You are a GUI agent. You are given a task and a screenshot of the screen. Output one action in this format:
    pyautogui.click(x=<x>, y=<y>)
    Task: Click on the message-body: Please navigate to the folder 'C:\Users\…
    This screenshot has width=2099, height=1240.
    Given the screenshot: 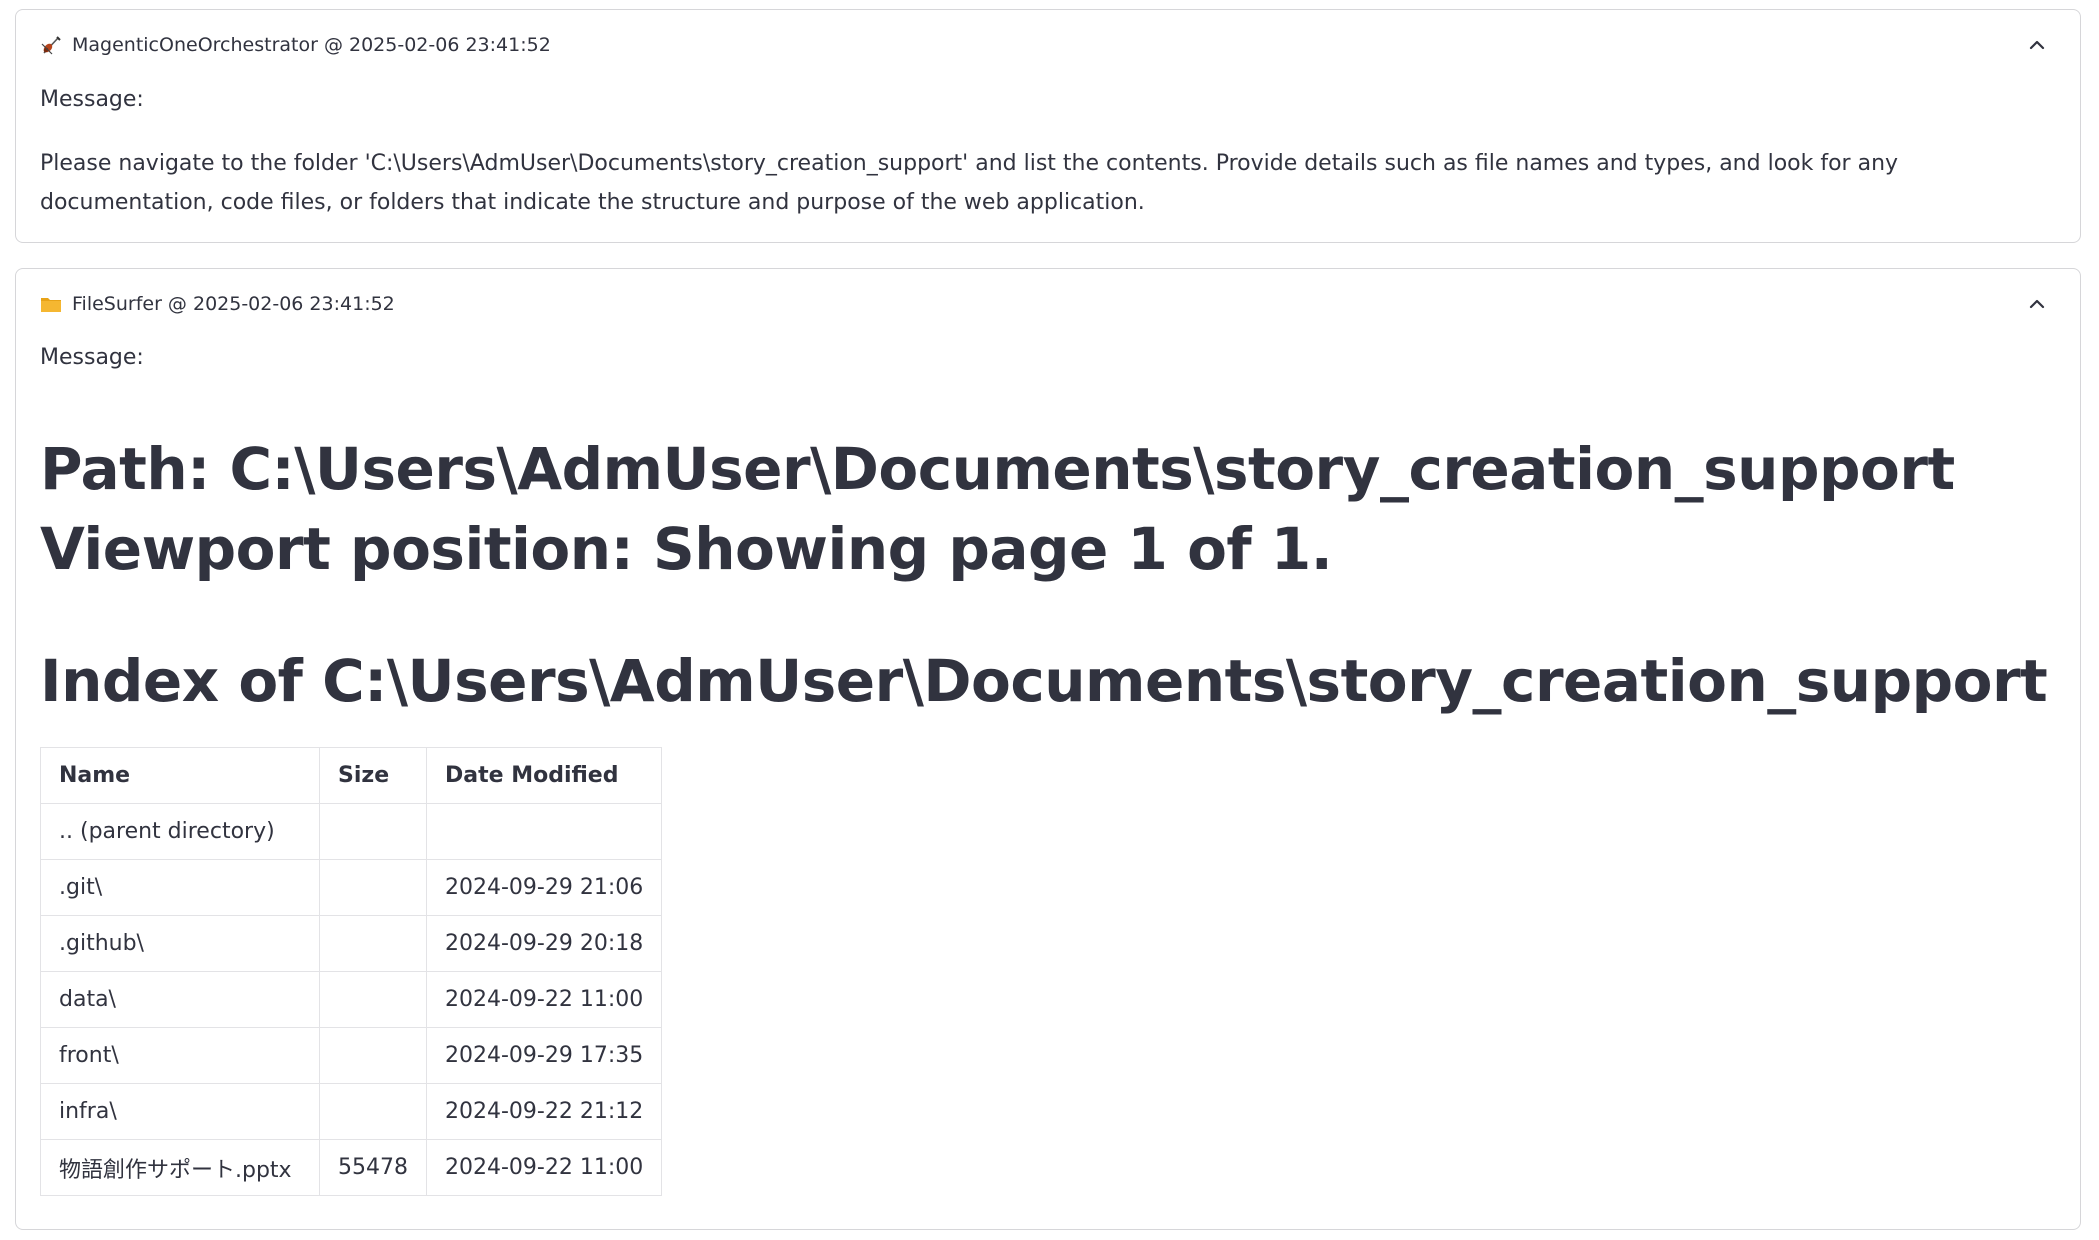 What is the action you would take?
    pyautogui.click(x=969, y=183)
    